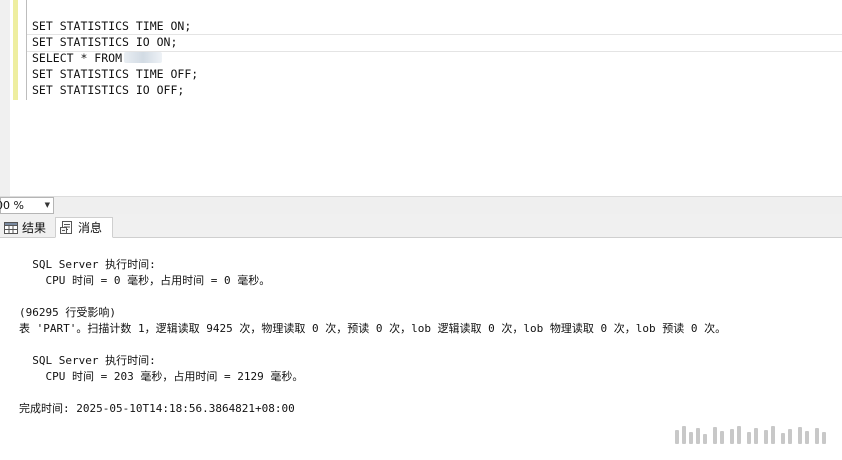 This screenshot has width=842, height=460. Describe the element at coordinates (11, 227) in the screenshot. I see `grid-icon` at that location.